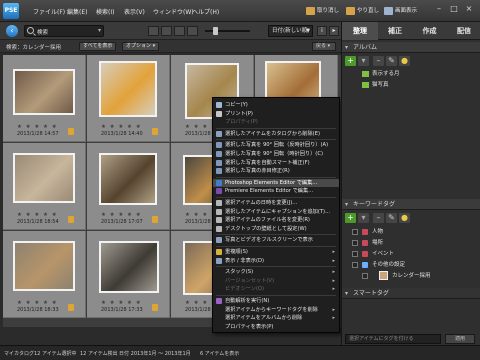 This screenshot has height=360, width=480. I want to click on context-menu-item: 自動解析を実行(N), so click(276, 301).